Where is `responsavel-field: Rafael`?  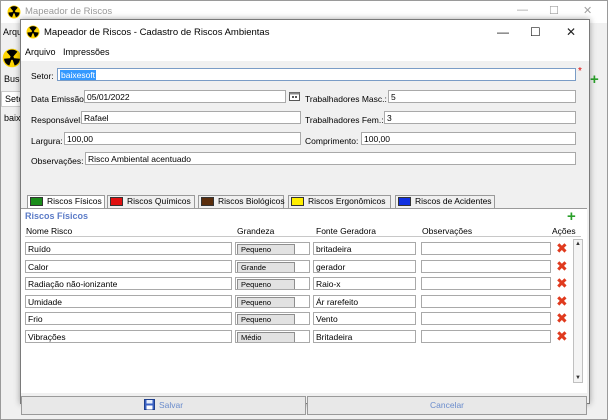 responsavel-field: Rafael is located at coordinates (191, 117).